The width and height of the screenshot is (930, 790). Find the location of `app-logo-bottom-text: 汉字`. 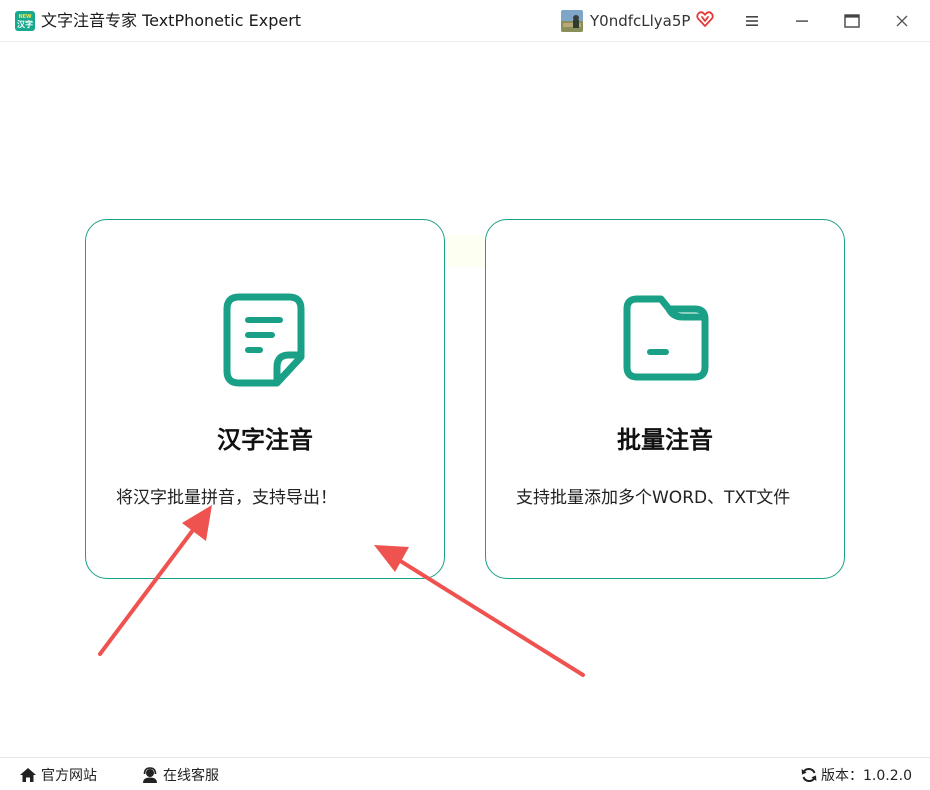

app-logo-bottom-text: 汉字 is located at coordinates (25, 24).